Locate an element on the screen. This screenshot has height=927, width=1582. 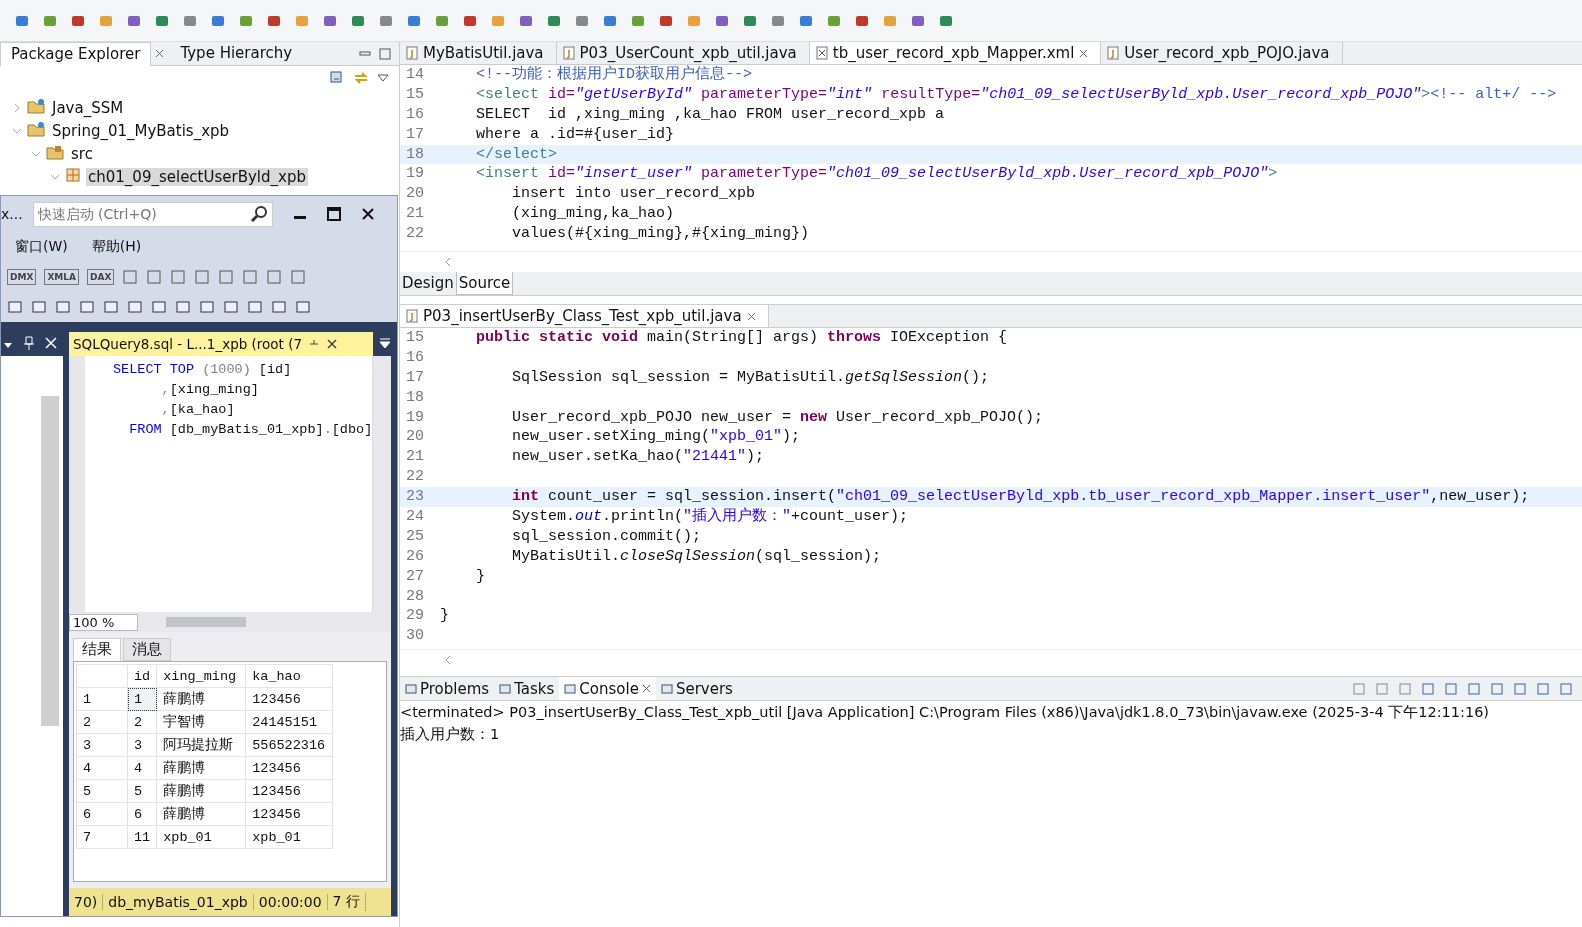
view-tab: Package Explorer is located at coordinates (76, 53).